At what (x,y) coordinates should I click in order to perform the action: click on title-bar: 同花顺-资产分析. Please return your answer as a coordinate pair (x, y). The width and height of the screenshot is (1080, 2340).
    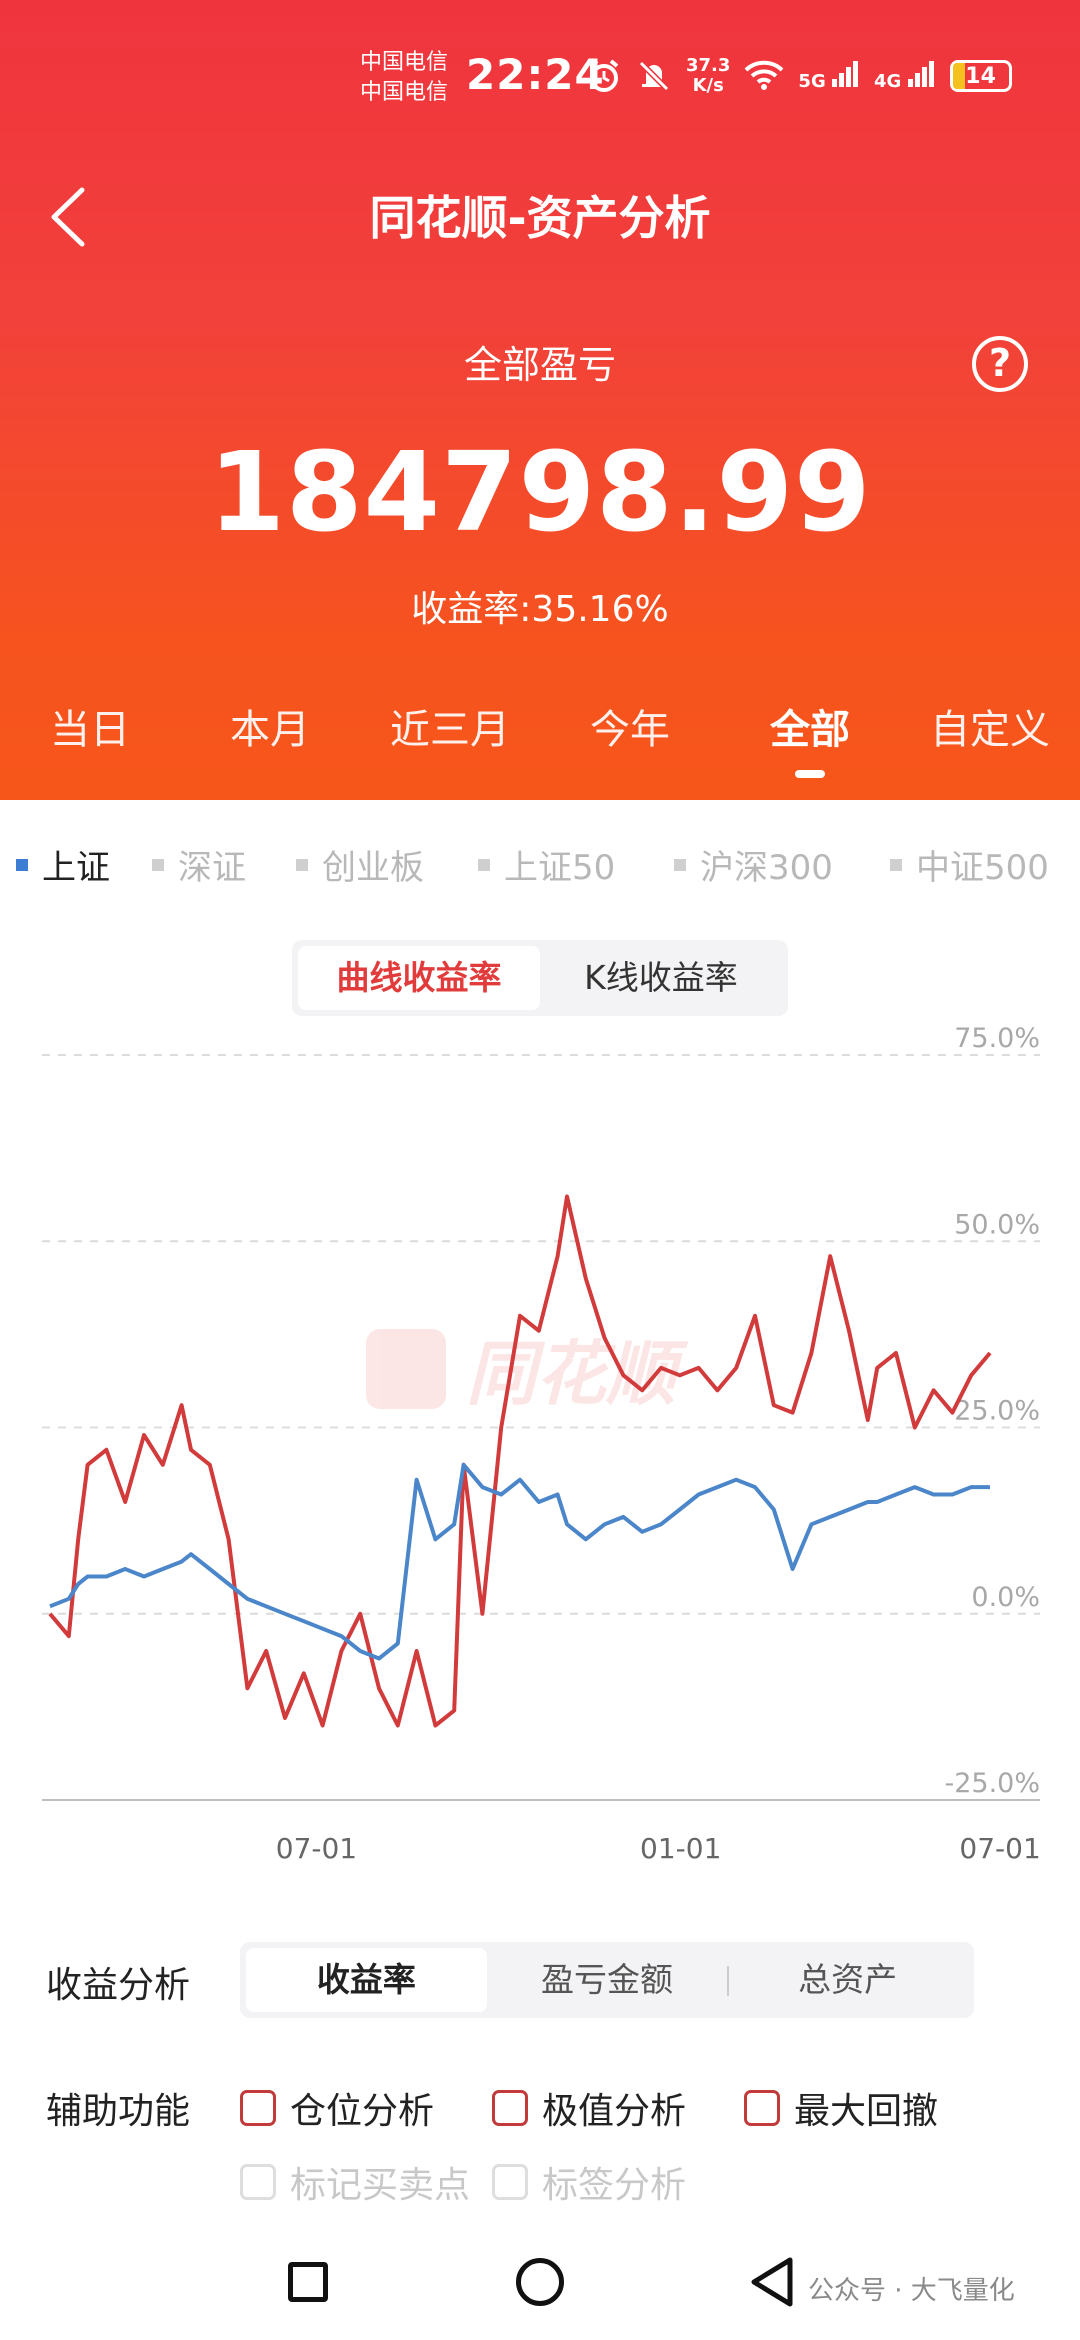
    Looking at the image, I should click on (540, 215).